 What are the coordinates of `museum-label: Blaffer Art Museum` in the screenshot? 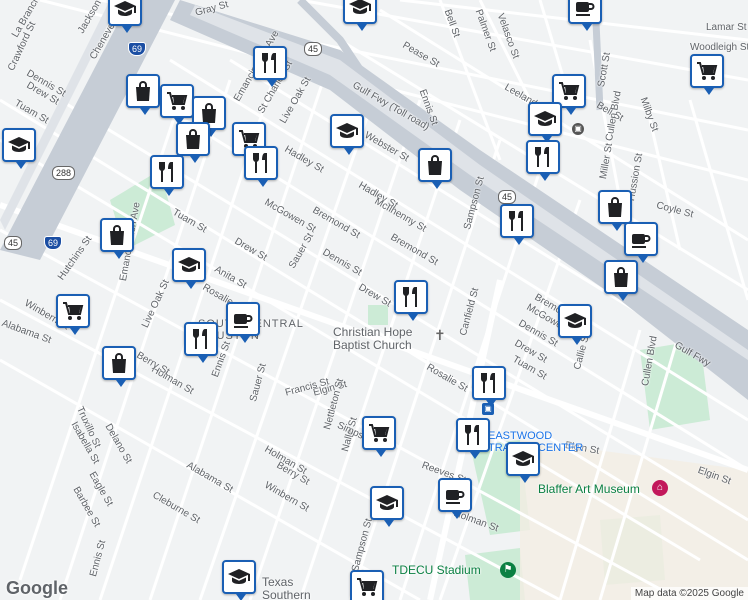 It's located at (589, 489).